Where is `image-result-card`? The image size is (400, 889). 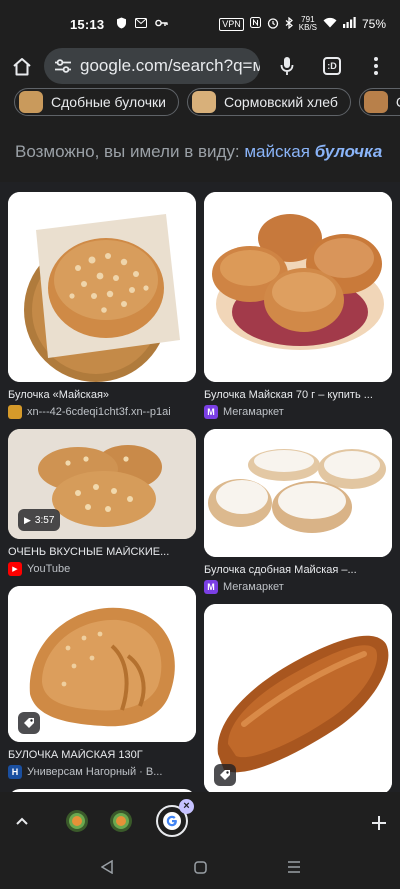 image-result-card is located at coordinates (298, 698).